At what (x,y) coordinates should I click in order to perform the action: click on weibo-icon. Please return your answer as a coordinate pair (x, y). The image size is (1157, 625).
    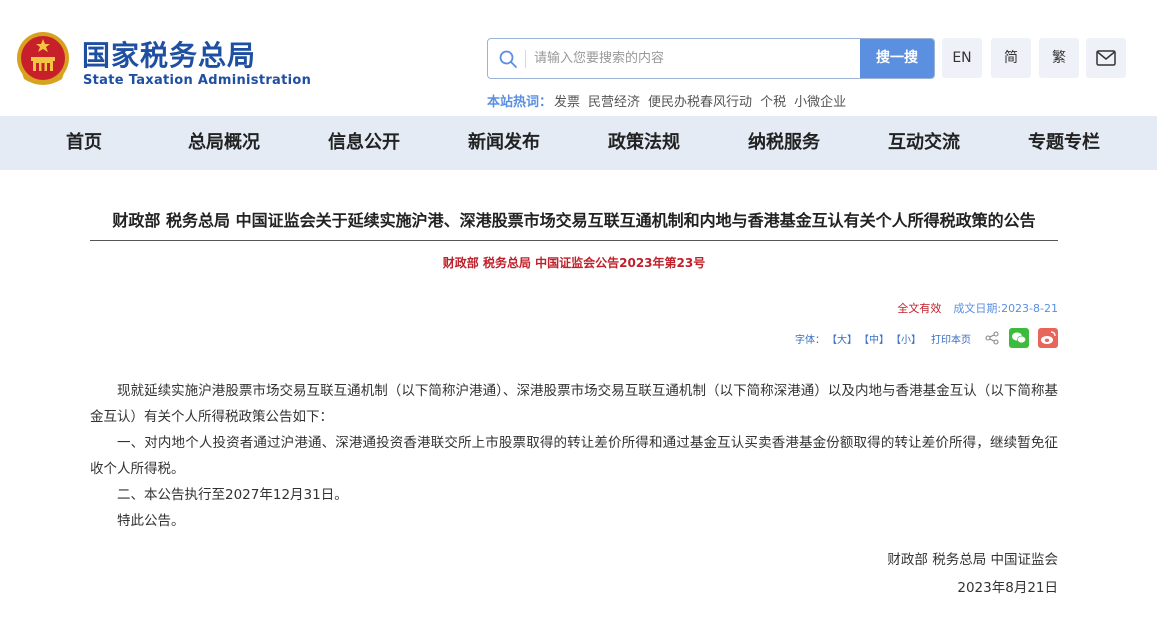
    Looking at the image, I should click on (1048, 338).